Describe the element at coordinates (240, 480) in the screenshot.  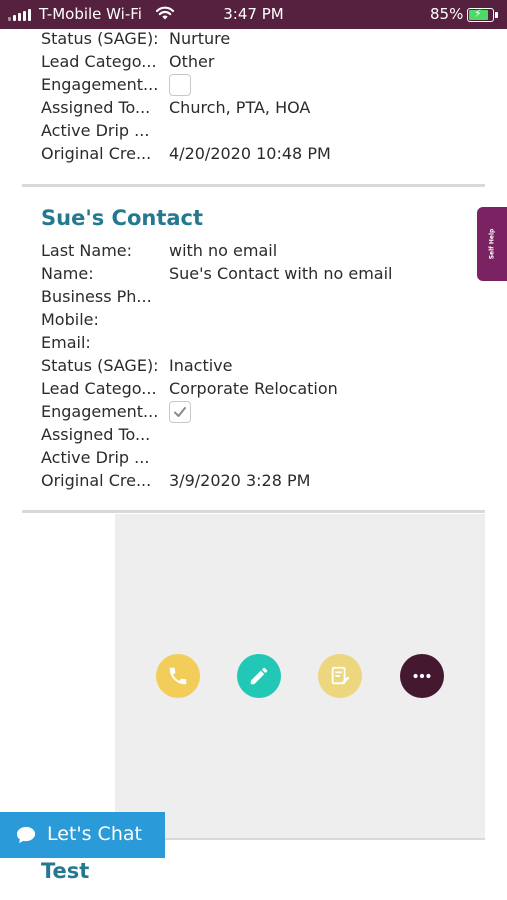
I see `field-value: 3/9/2020 3:28 PM` at that location.